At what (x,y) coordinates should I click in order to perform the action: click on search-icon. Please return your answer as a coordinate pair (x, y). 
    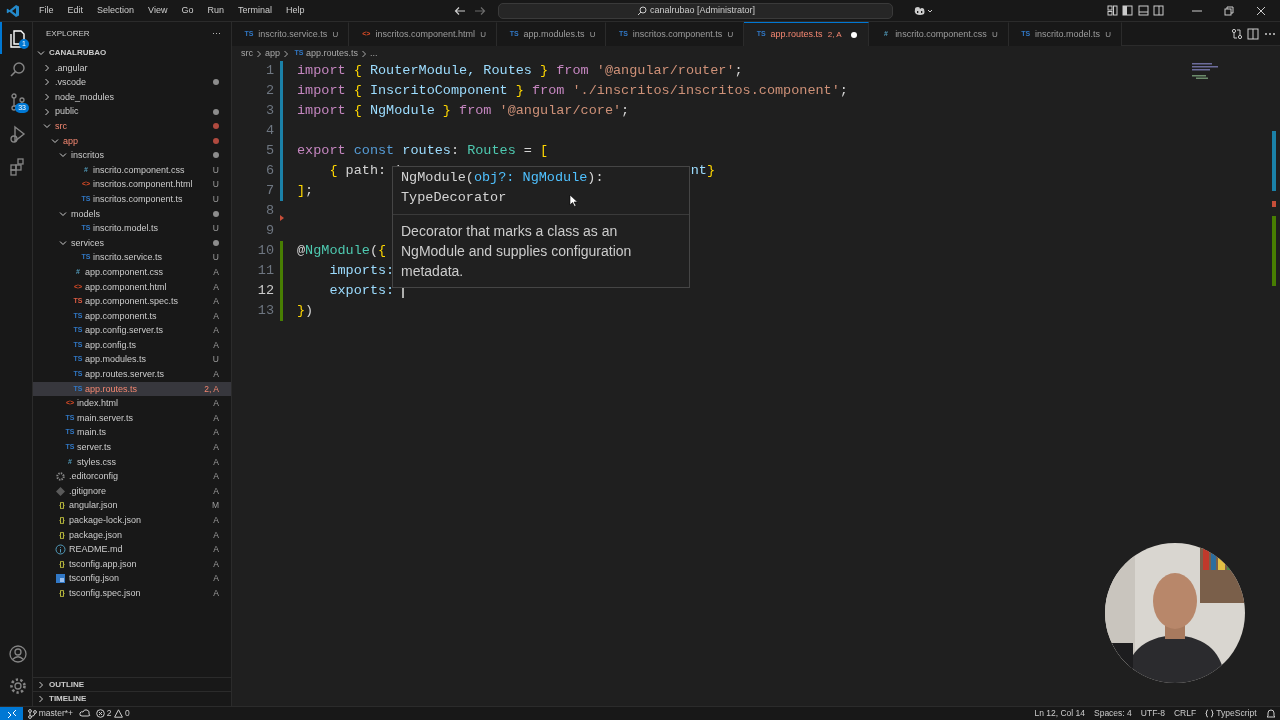
    Looking at the image, I should click on (641, 10).